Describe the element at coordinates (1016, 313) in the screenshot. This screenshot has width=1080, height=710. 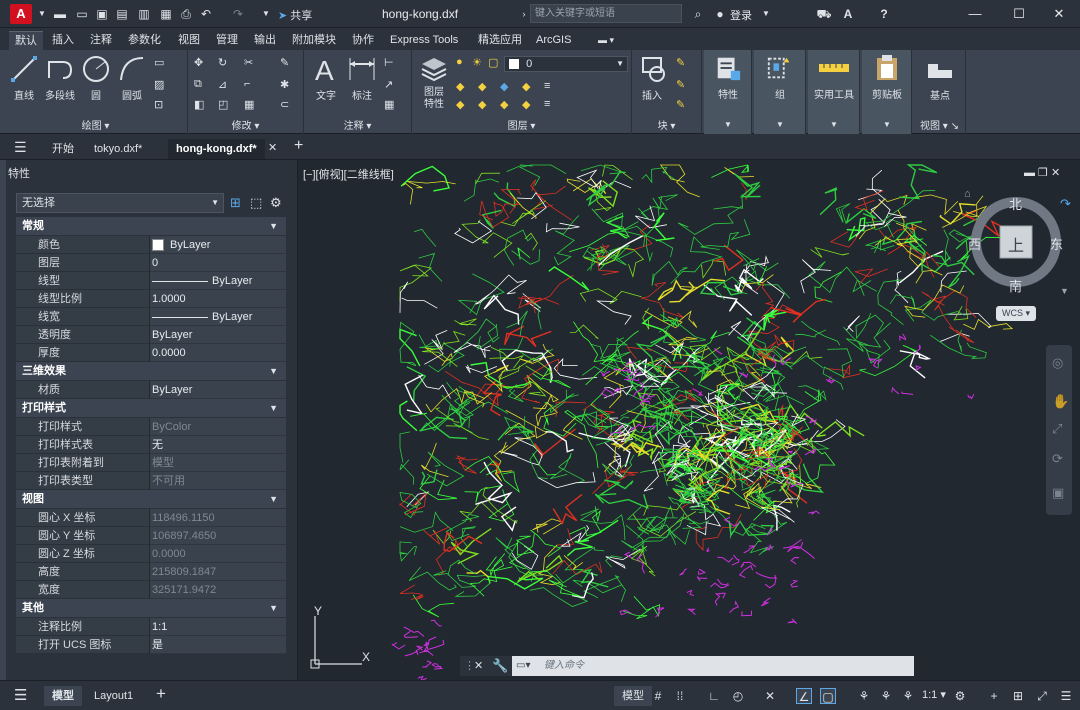
I see `wcs-menu: WCS ▾` at that location.